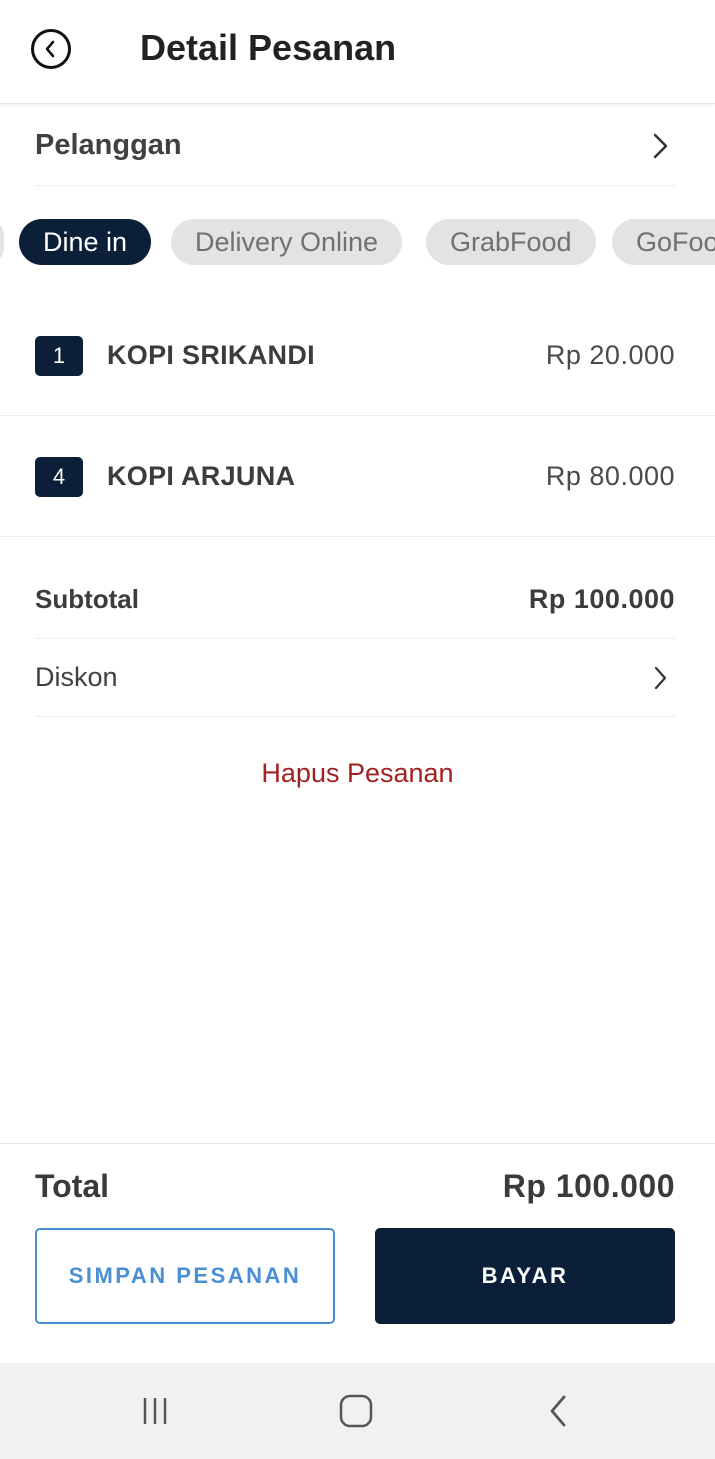  I want to click on item-price: Rp 20.000, so click(610, 355).